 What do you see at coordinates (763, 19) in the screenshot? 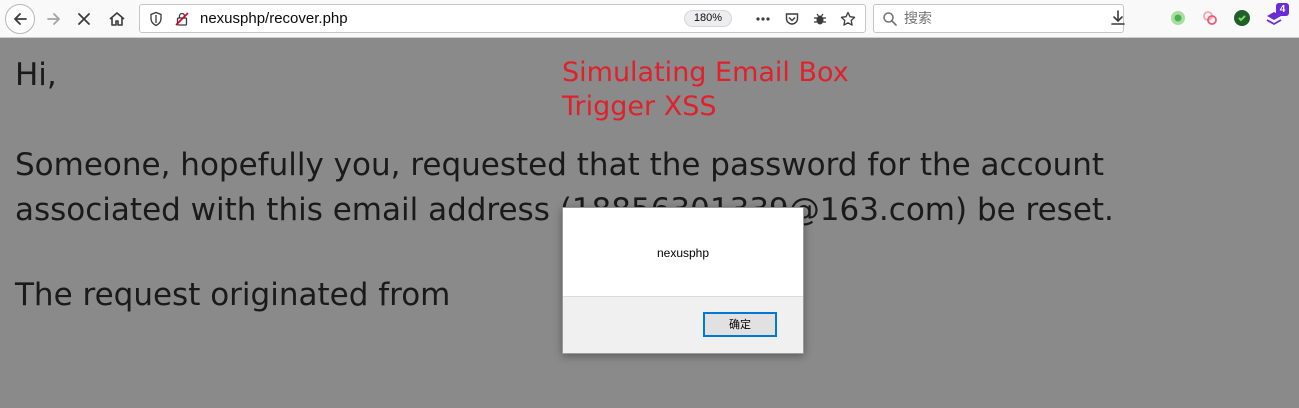
I see `more-actions-icon` at bounding box center [763, 19].